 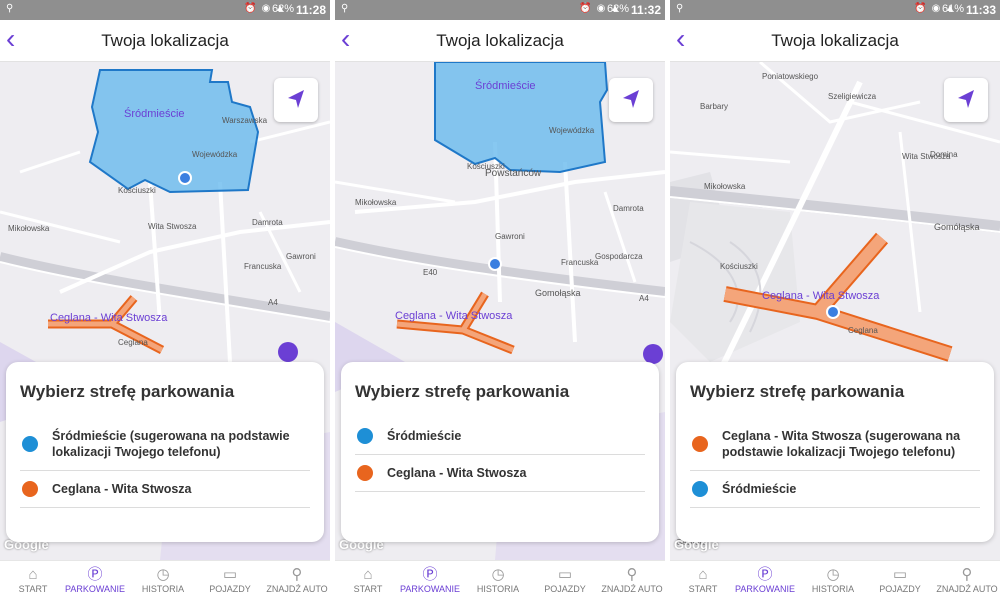 What do you see at coordinates (245, 120) in the screenshot?
I see `street-label: Warszawska` at bounding box center [245, 120].